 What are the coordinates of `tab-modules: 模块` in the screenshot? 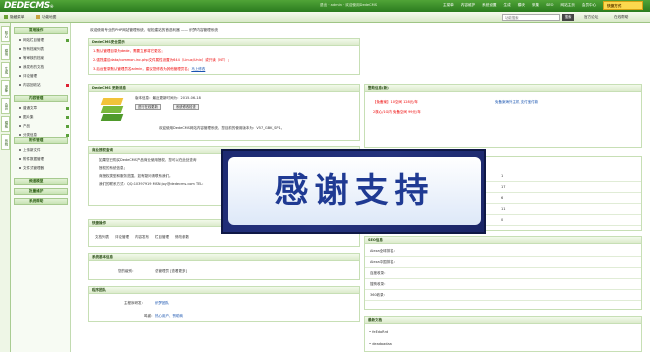 It's located at (5, 52).